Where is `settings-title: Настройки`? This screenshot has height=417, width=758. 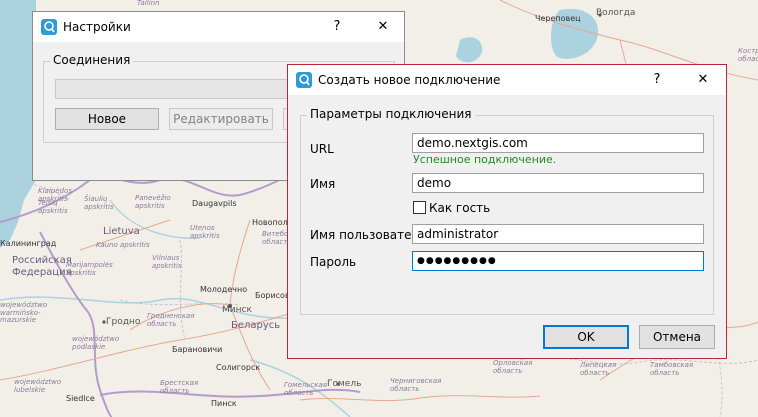
settings-title: Настройки is located at coordinates (97, 27).